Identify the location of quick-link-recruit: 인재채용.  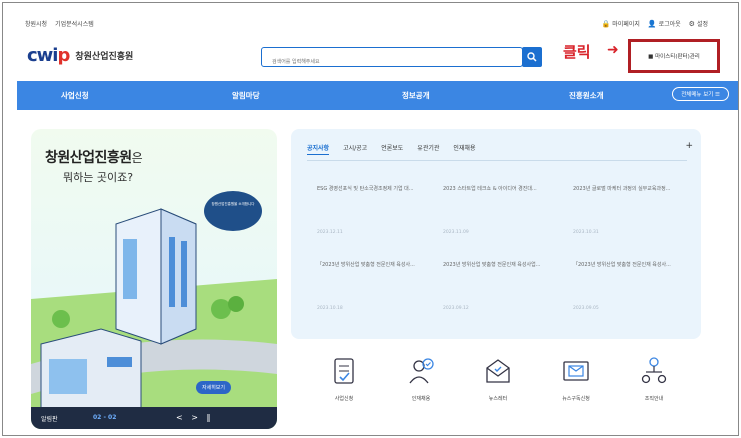
(421, 376).